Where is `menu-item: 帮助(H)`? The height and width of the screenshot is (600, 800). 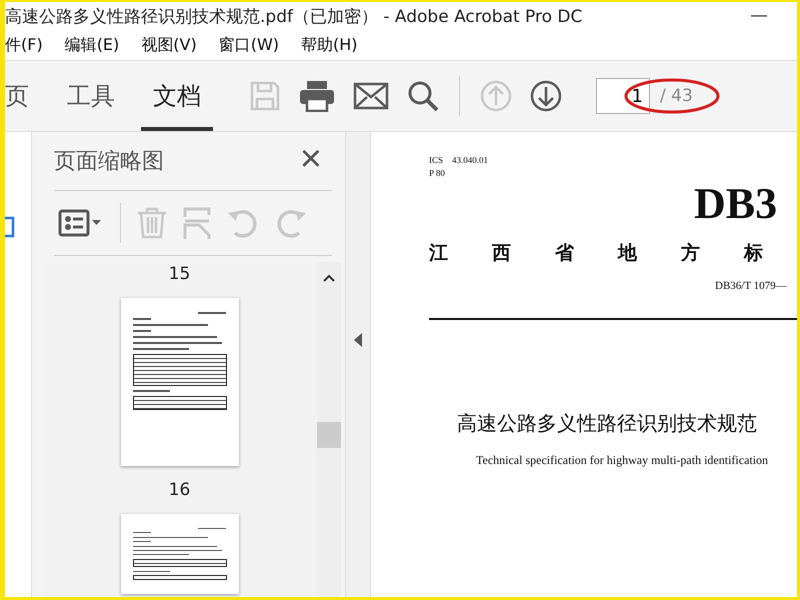 menu-item: 帮助(H) is located at coordinates (329, 45).